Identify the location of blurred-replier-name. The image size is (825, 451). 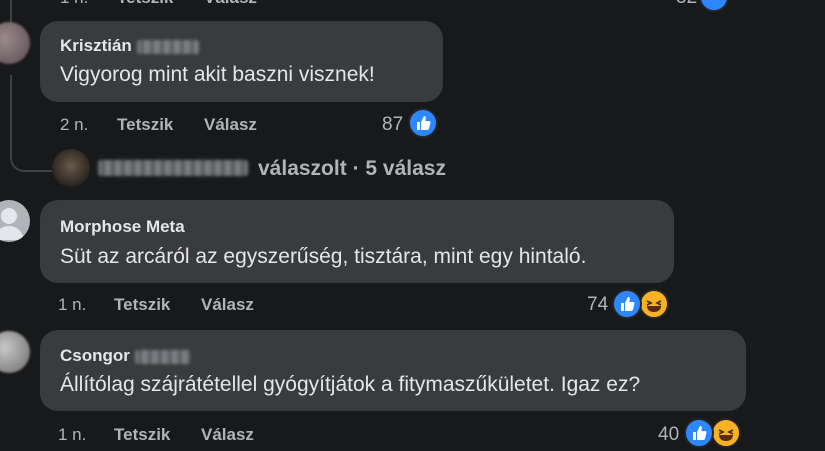
(173, 168).